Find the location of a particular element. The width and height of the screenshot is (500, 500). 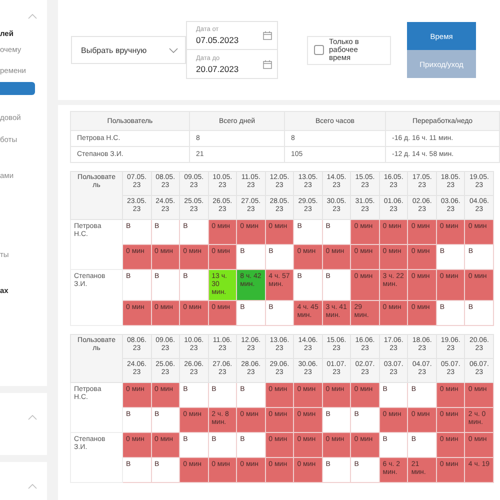

checkbox is located at coordinates (319, 50).